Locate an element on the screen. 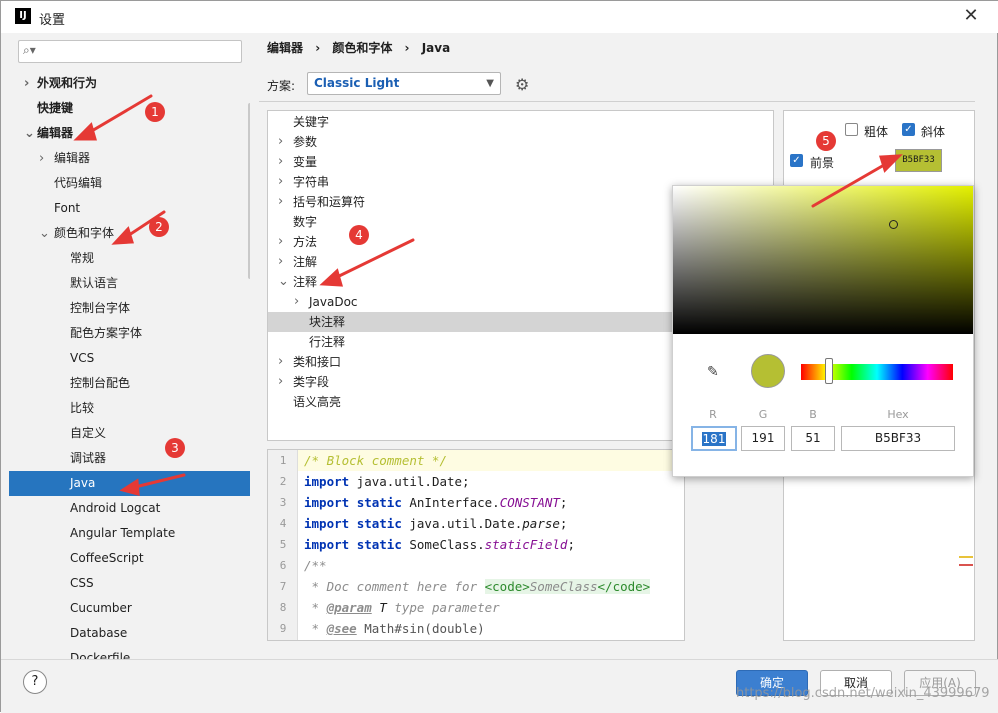  annotation-badge: 4 is located at coordinates (359, 235).